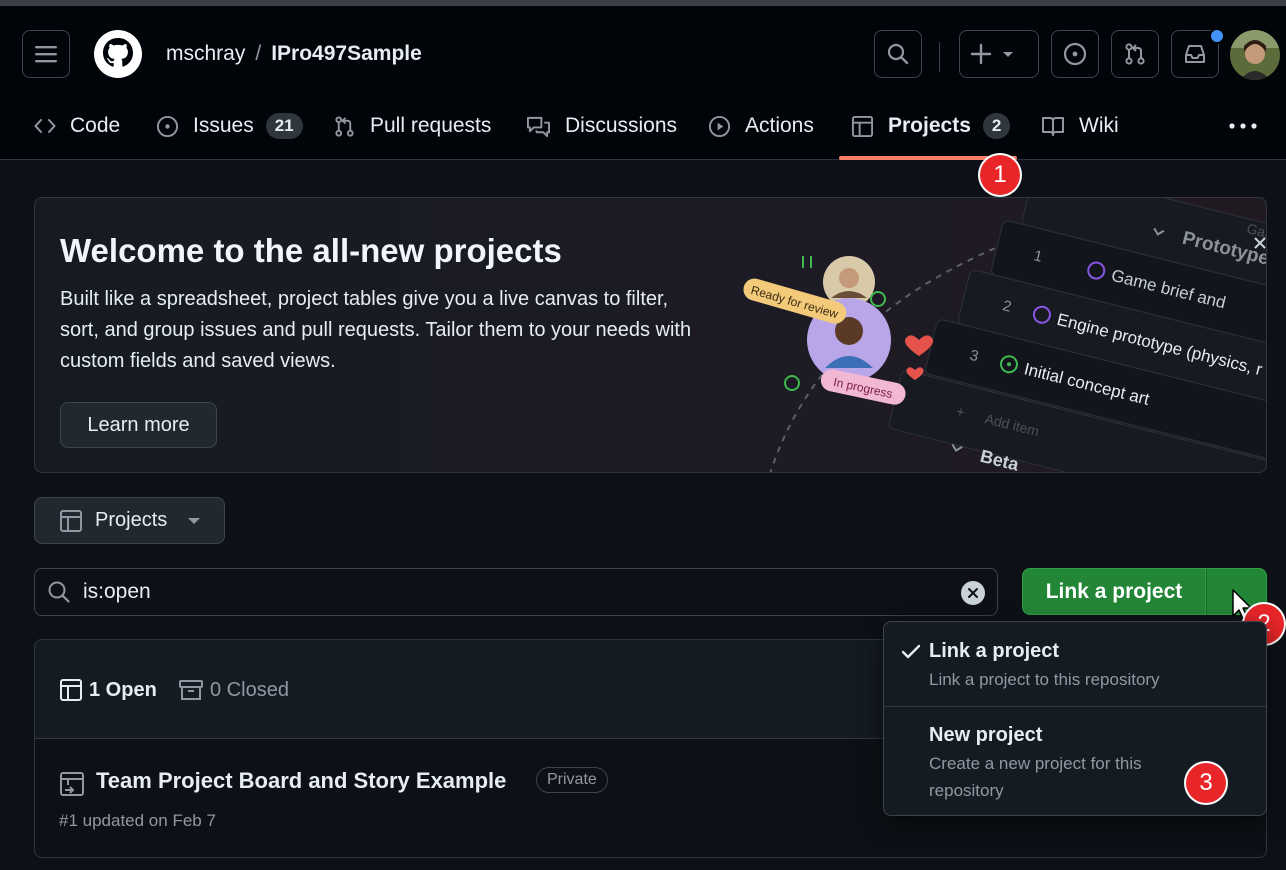  I want to click on repo-tabs: Code Issues 21 Pull requests Discussions, so click(643, 127).